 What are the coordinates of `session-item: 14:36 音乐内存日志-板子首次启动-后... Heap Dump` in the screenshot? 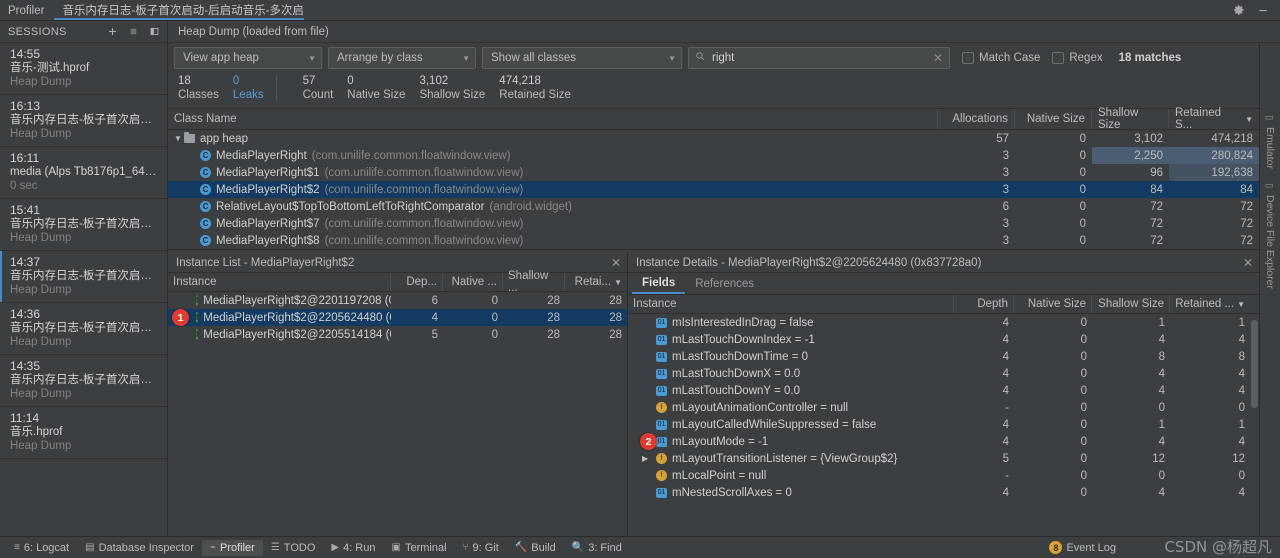 It's located at (83, 329).